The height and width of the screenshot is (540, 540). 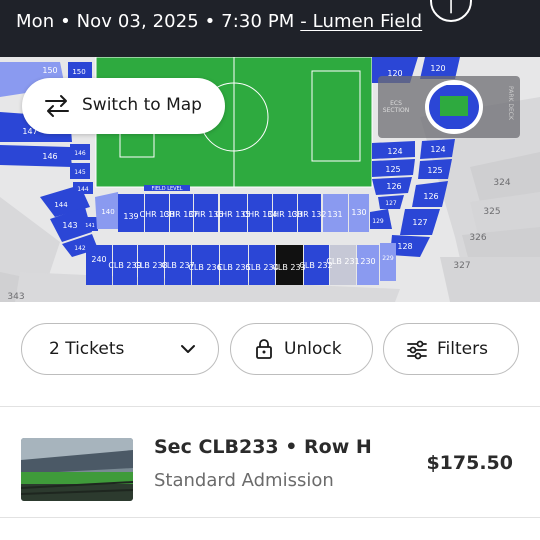 What do you see at coordinates (437, 149) in the screenshot?
I see `label-124-b: 124` at bounding box center [437, 149].